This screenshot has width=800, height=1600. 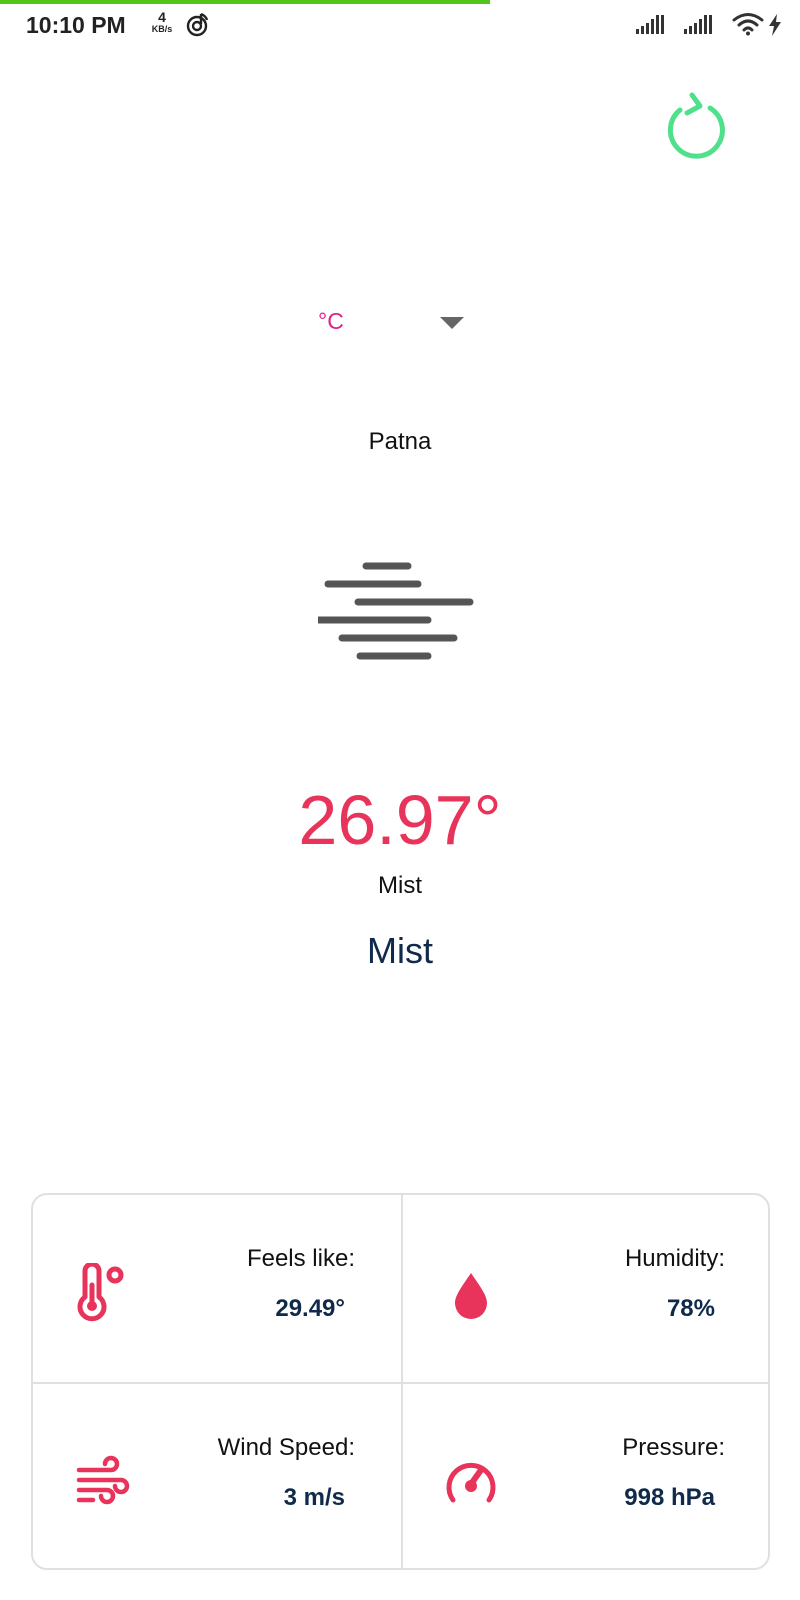 I want to click on humidity-cell: Humidity: 78%, so click(x=585, y=1288).